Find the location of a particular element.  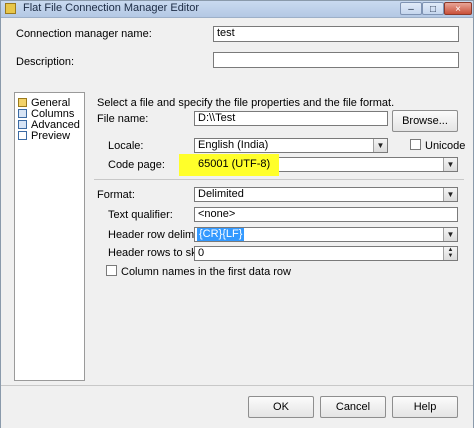

maximize-button: □ is located at coordinates (433, 8).